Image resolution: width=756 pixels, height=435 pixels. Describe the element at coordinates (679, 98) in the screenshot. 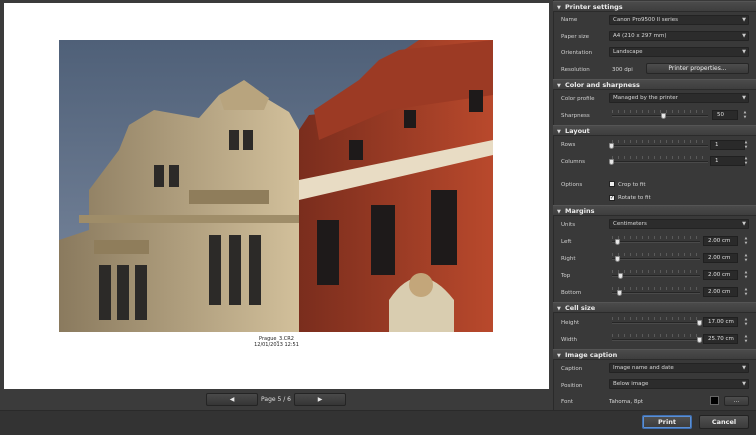

I see `color-profile-select: Managed by the printer ▼` at that location.